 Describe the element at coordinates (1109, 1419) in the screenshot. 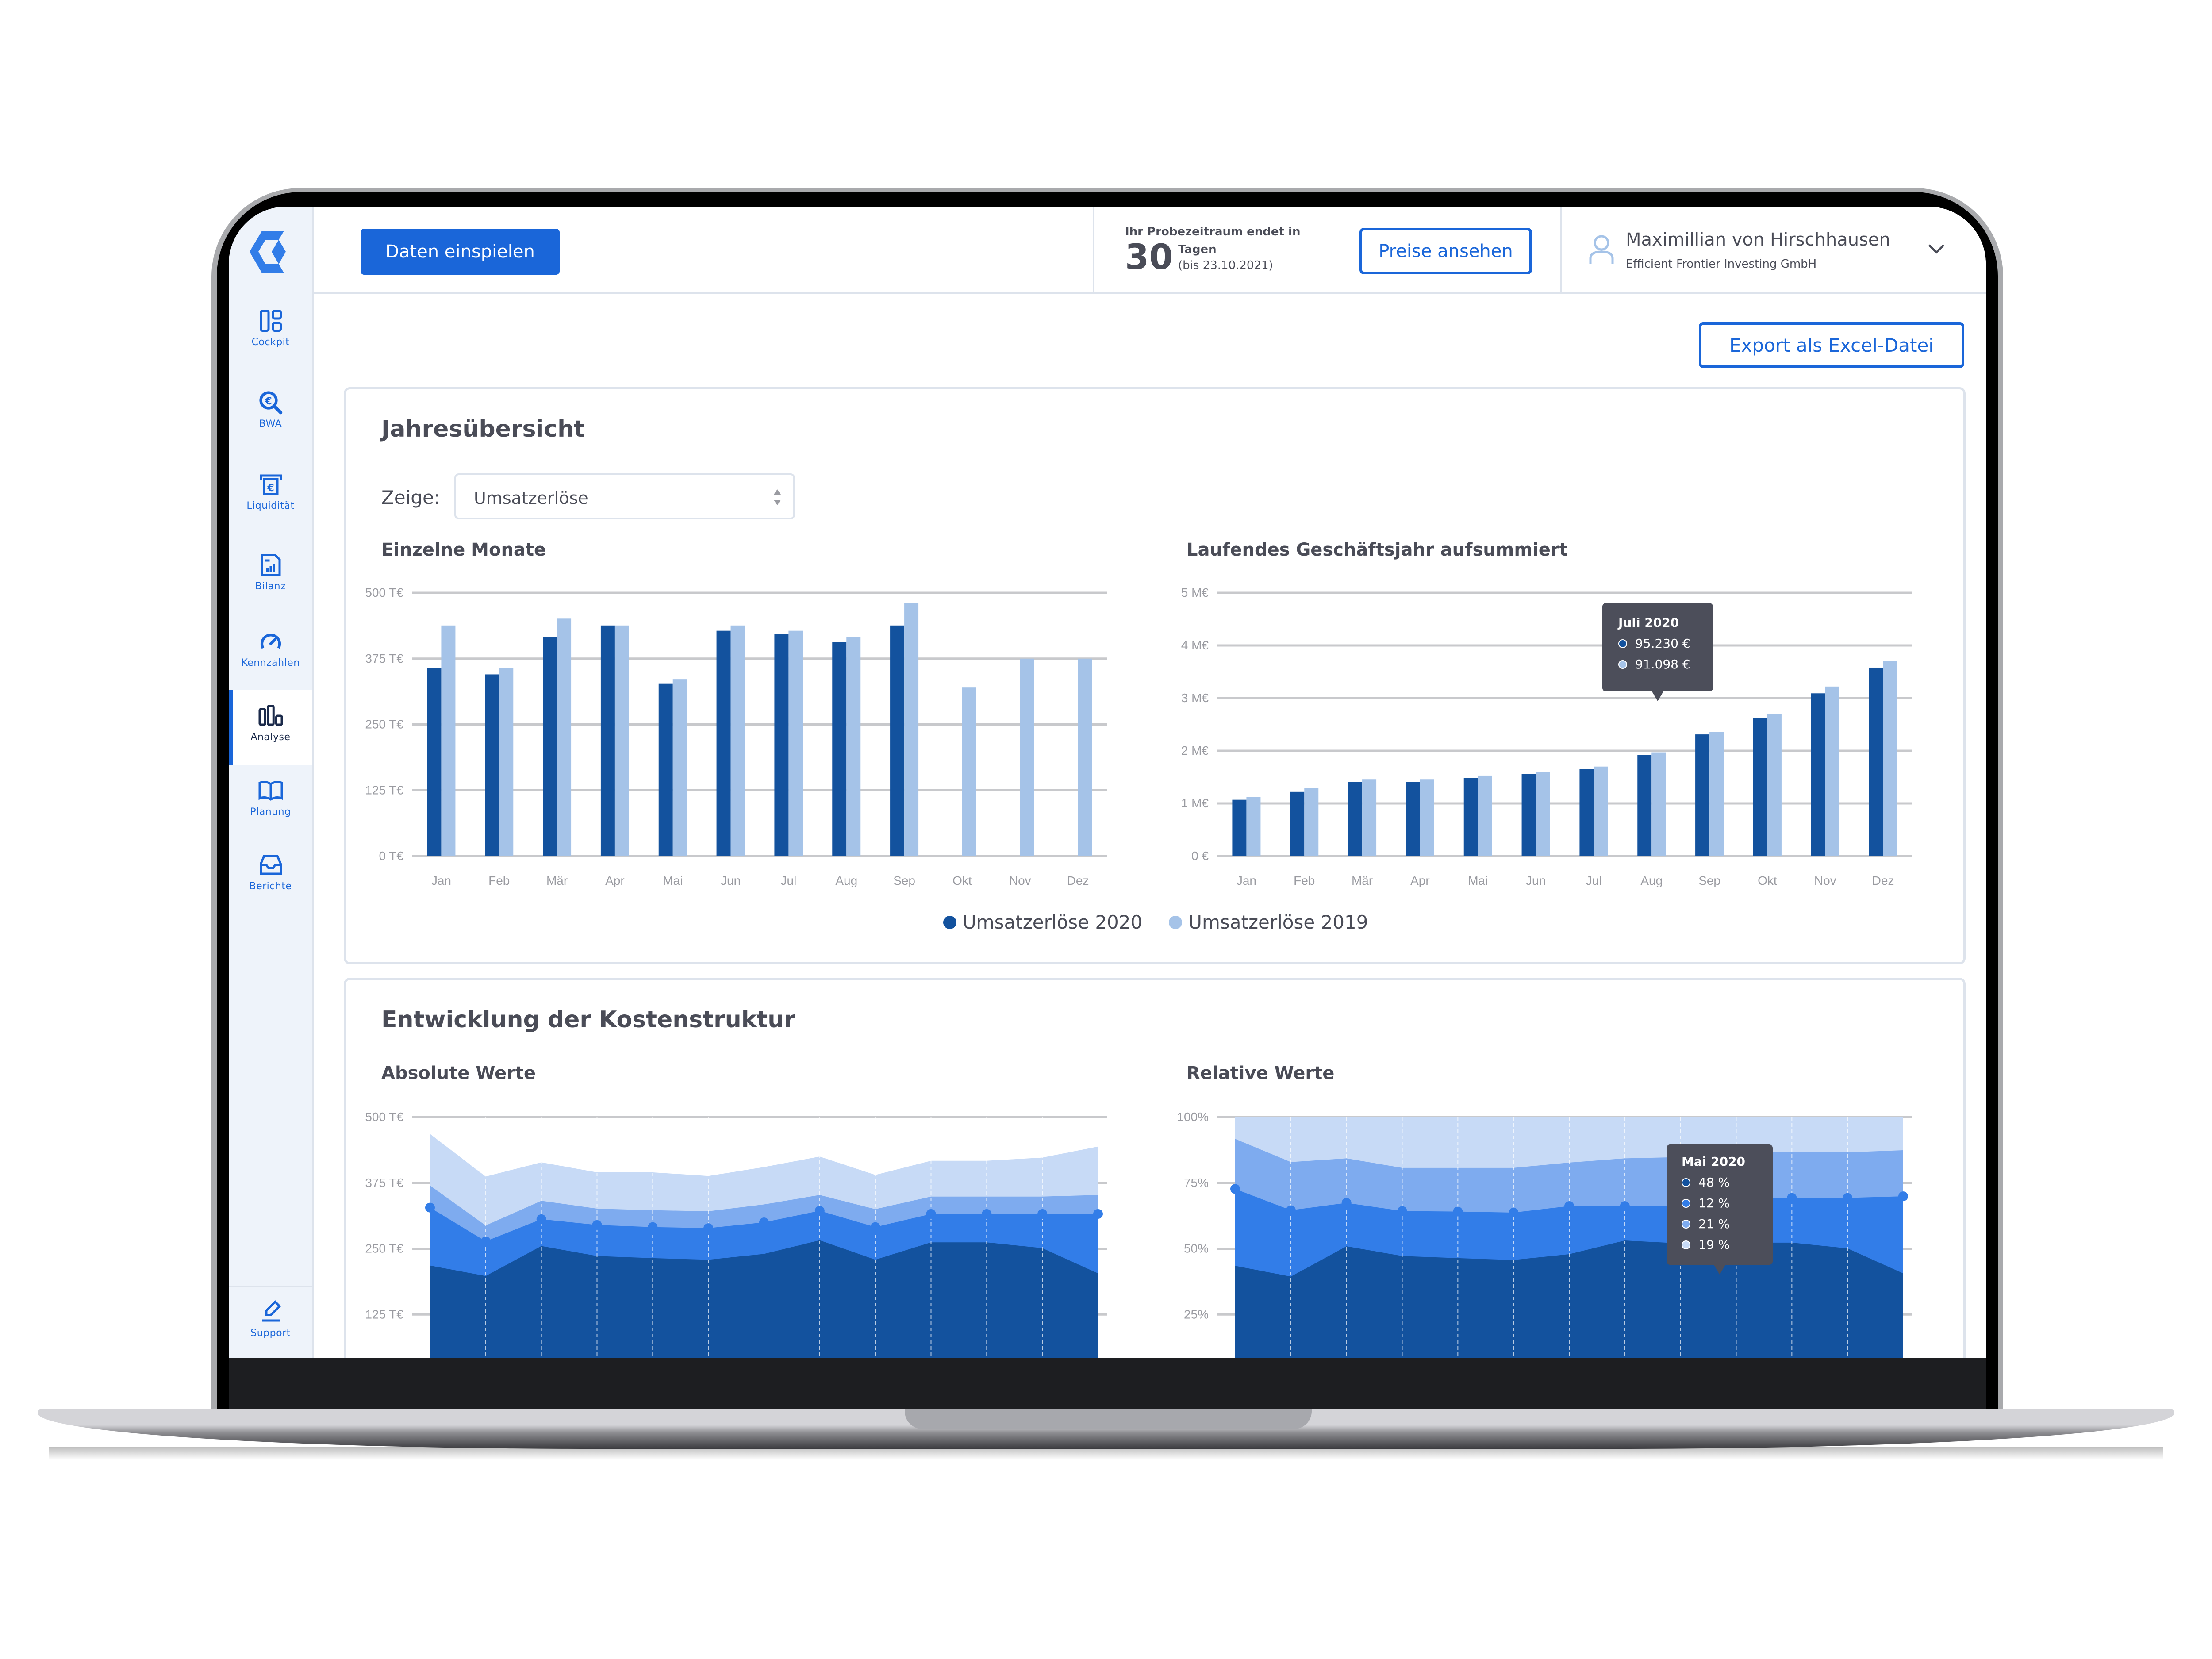

I see `laptop-notch` at that location.